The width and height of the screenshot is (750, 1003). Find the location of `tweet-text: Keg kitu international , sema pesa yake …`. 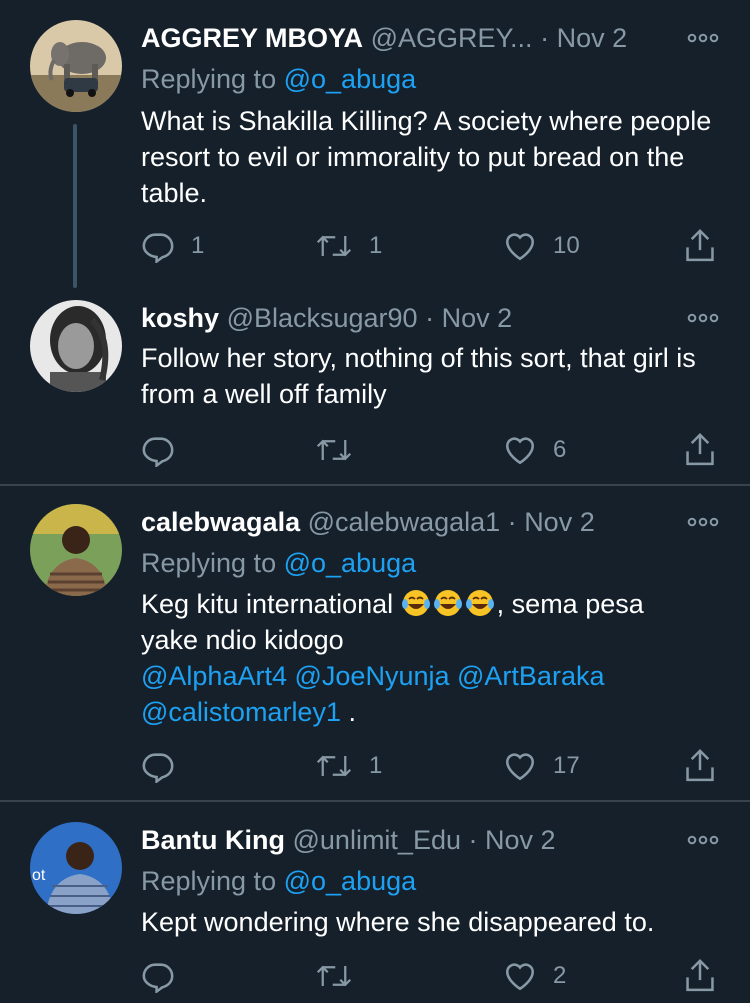

tweet-text: Keg kitu international , sema pesa yake … is located at coordinates (436, 658).